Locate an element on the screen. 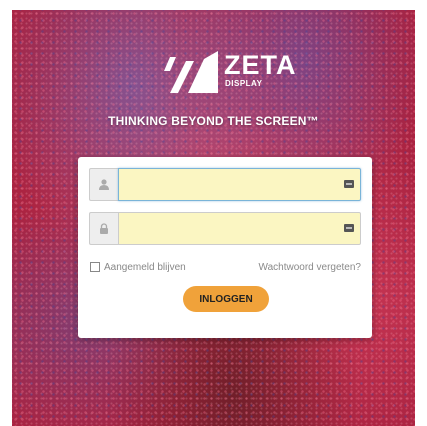 This screenshot has width=427, height=426. tagline: THINKING BEYOND THE SCREEN™ is located at coordinates (213, 121).